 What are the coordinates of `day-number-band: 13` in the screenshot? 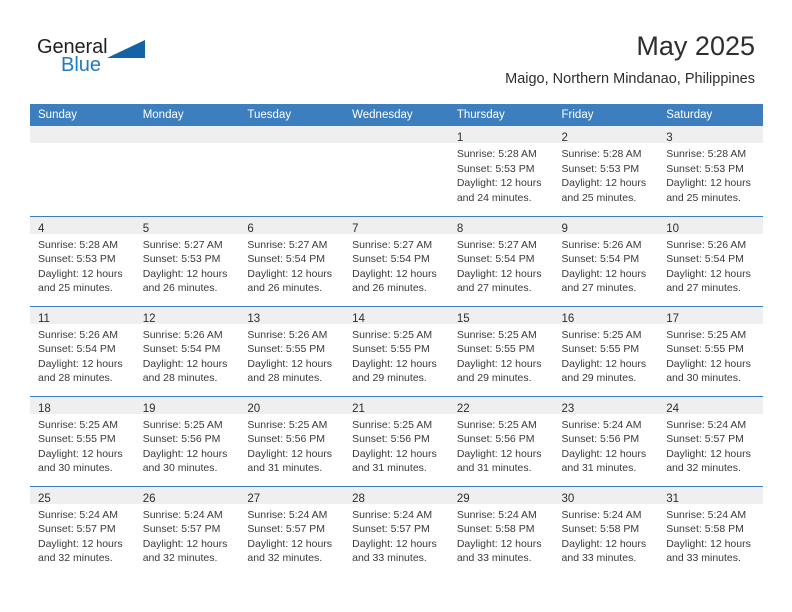 It's located at (292, 315).